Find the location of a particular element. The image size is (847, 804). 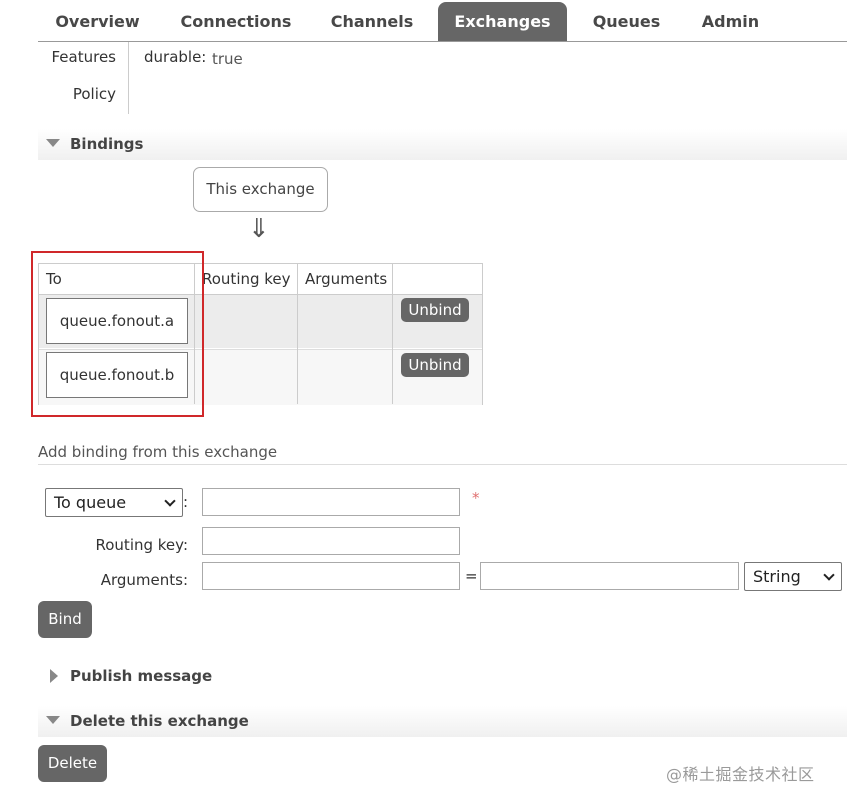

add-binding-title: Add binding from this exchange is located at coordinates (442, 454).